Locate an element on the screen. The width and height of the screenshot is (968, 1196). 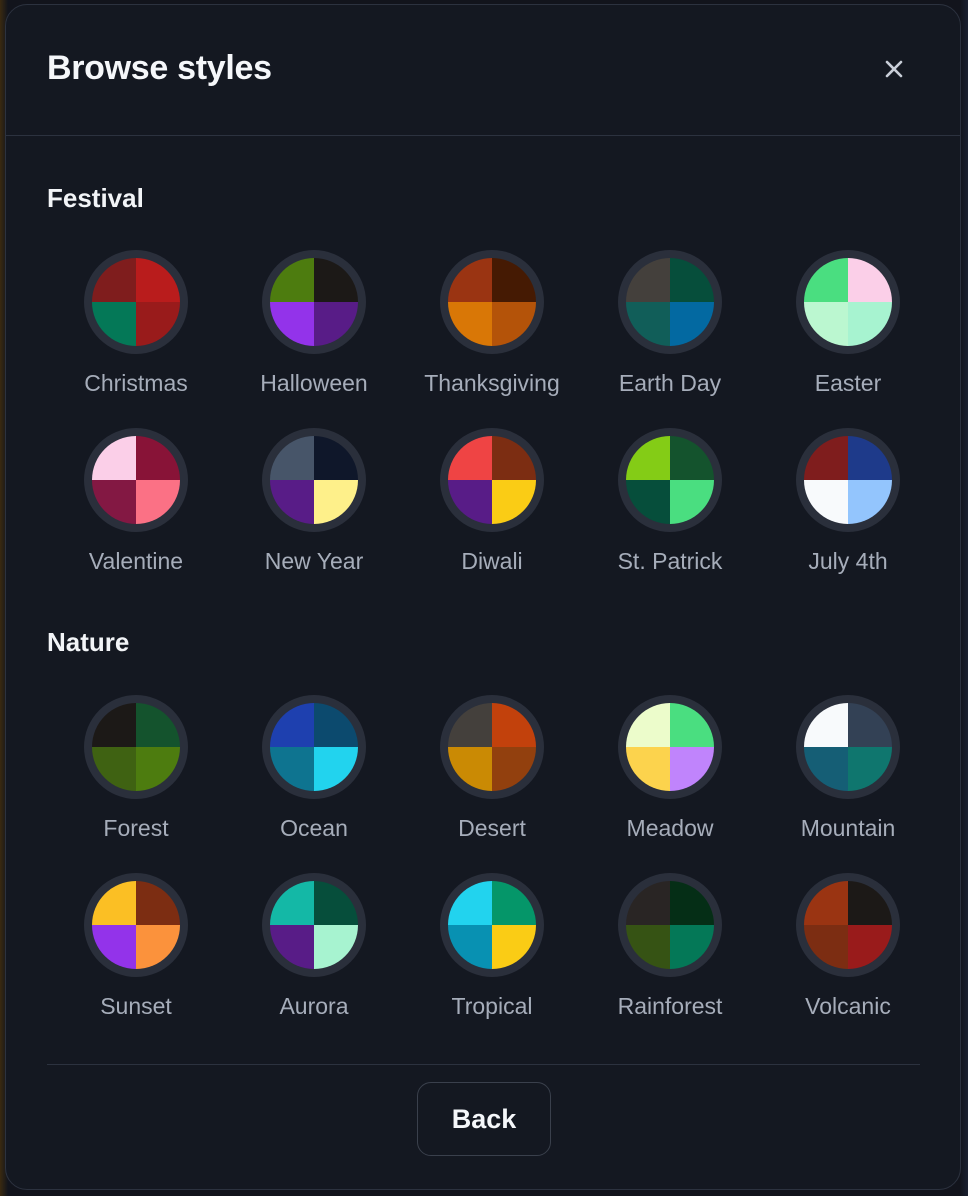
style-label: Mountain is located at coordinates (848, 828).